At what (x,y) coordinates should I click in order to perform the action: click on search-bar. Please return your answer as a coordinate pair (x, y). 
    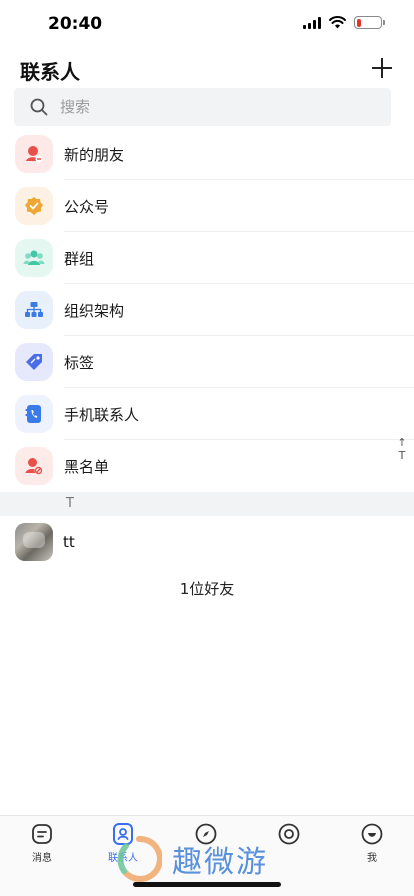
    Looking at the image, I should click on (202, 107).